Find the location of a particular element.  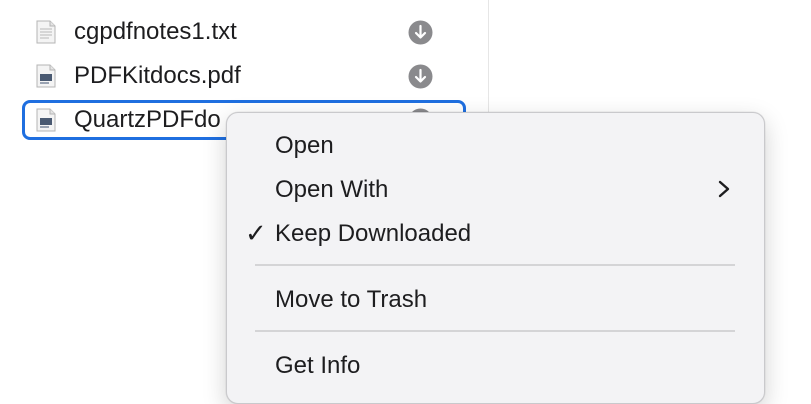

file-row-cgpdfnotes1: cgpdfnotes1.txt is located at coordinates (244, 32).